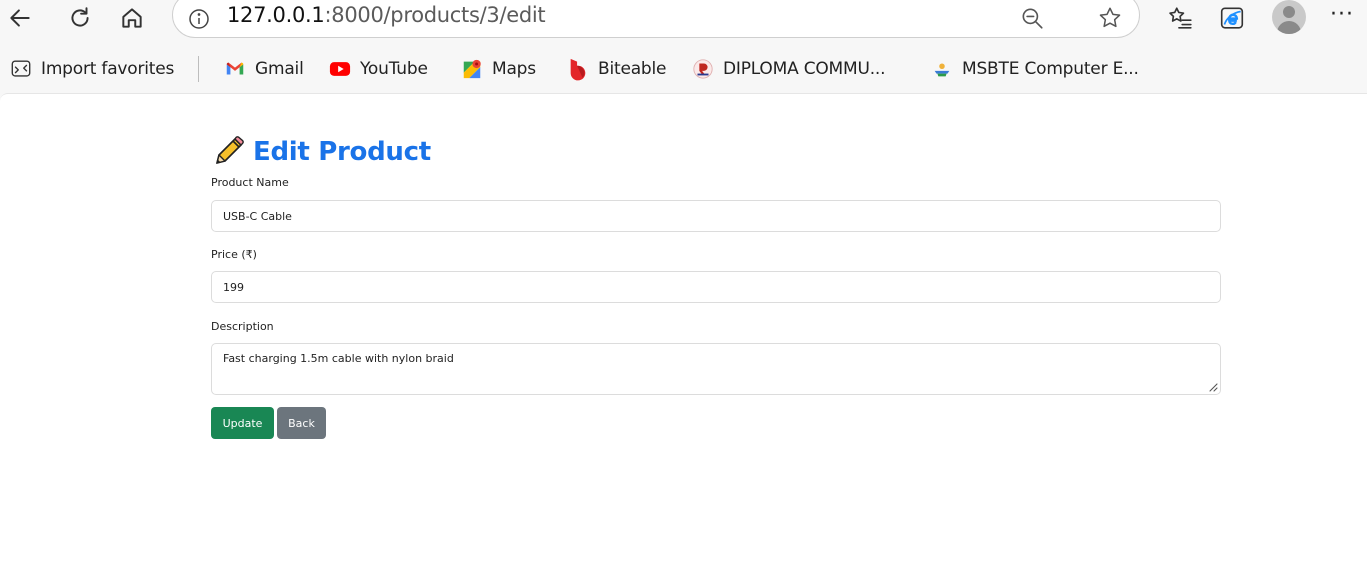 This screenshot has width=1367, height=572. What do you see at coordinates (234, 254) in the screenshot?
I see `price-label: Price (₹)` at bounding box center [234, 254].